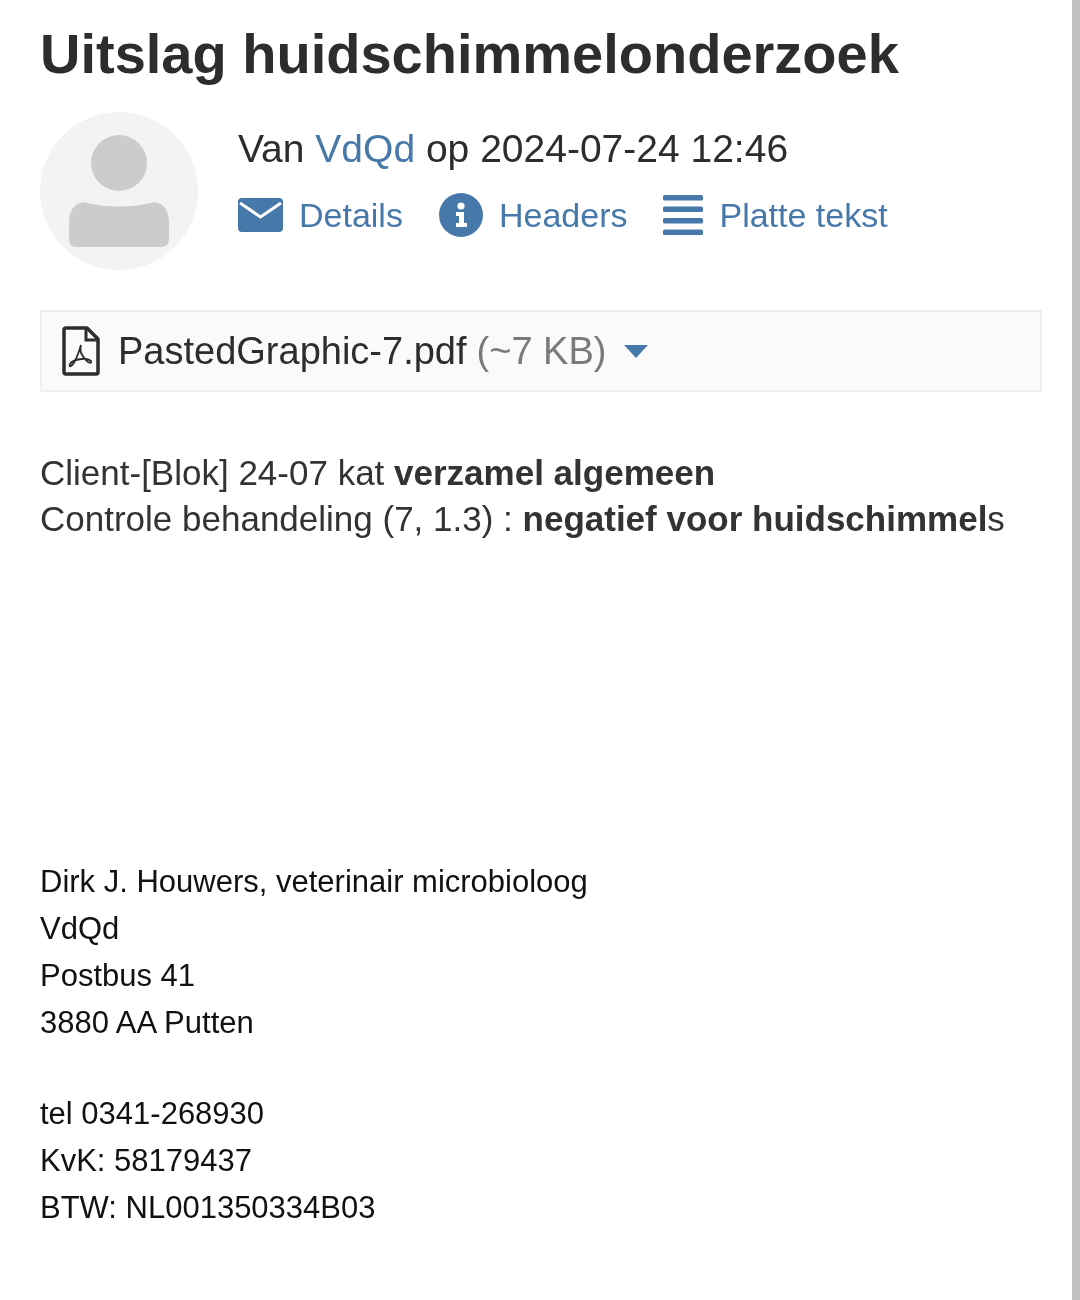 This screenshot has width=1080, height=1300. Describe the element at coordinates (118, 976) in the screenshot. I see `signature-line: Postbus 41` at that location.